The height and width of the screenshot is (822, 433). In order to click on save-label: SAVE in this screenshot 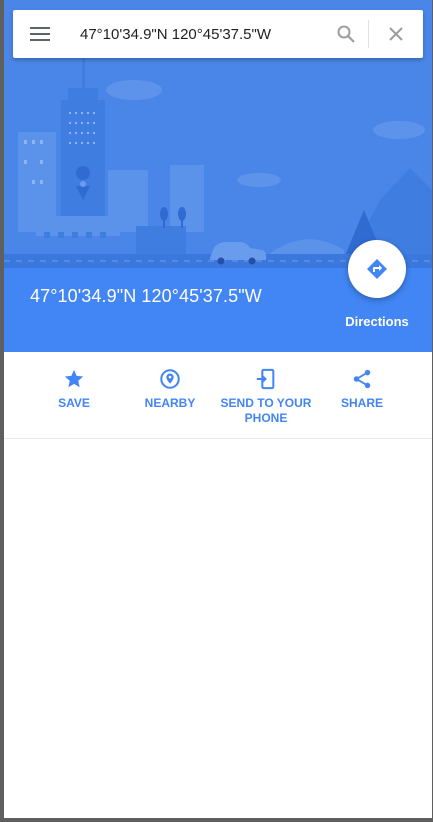, I will do `click(74, 403)`.